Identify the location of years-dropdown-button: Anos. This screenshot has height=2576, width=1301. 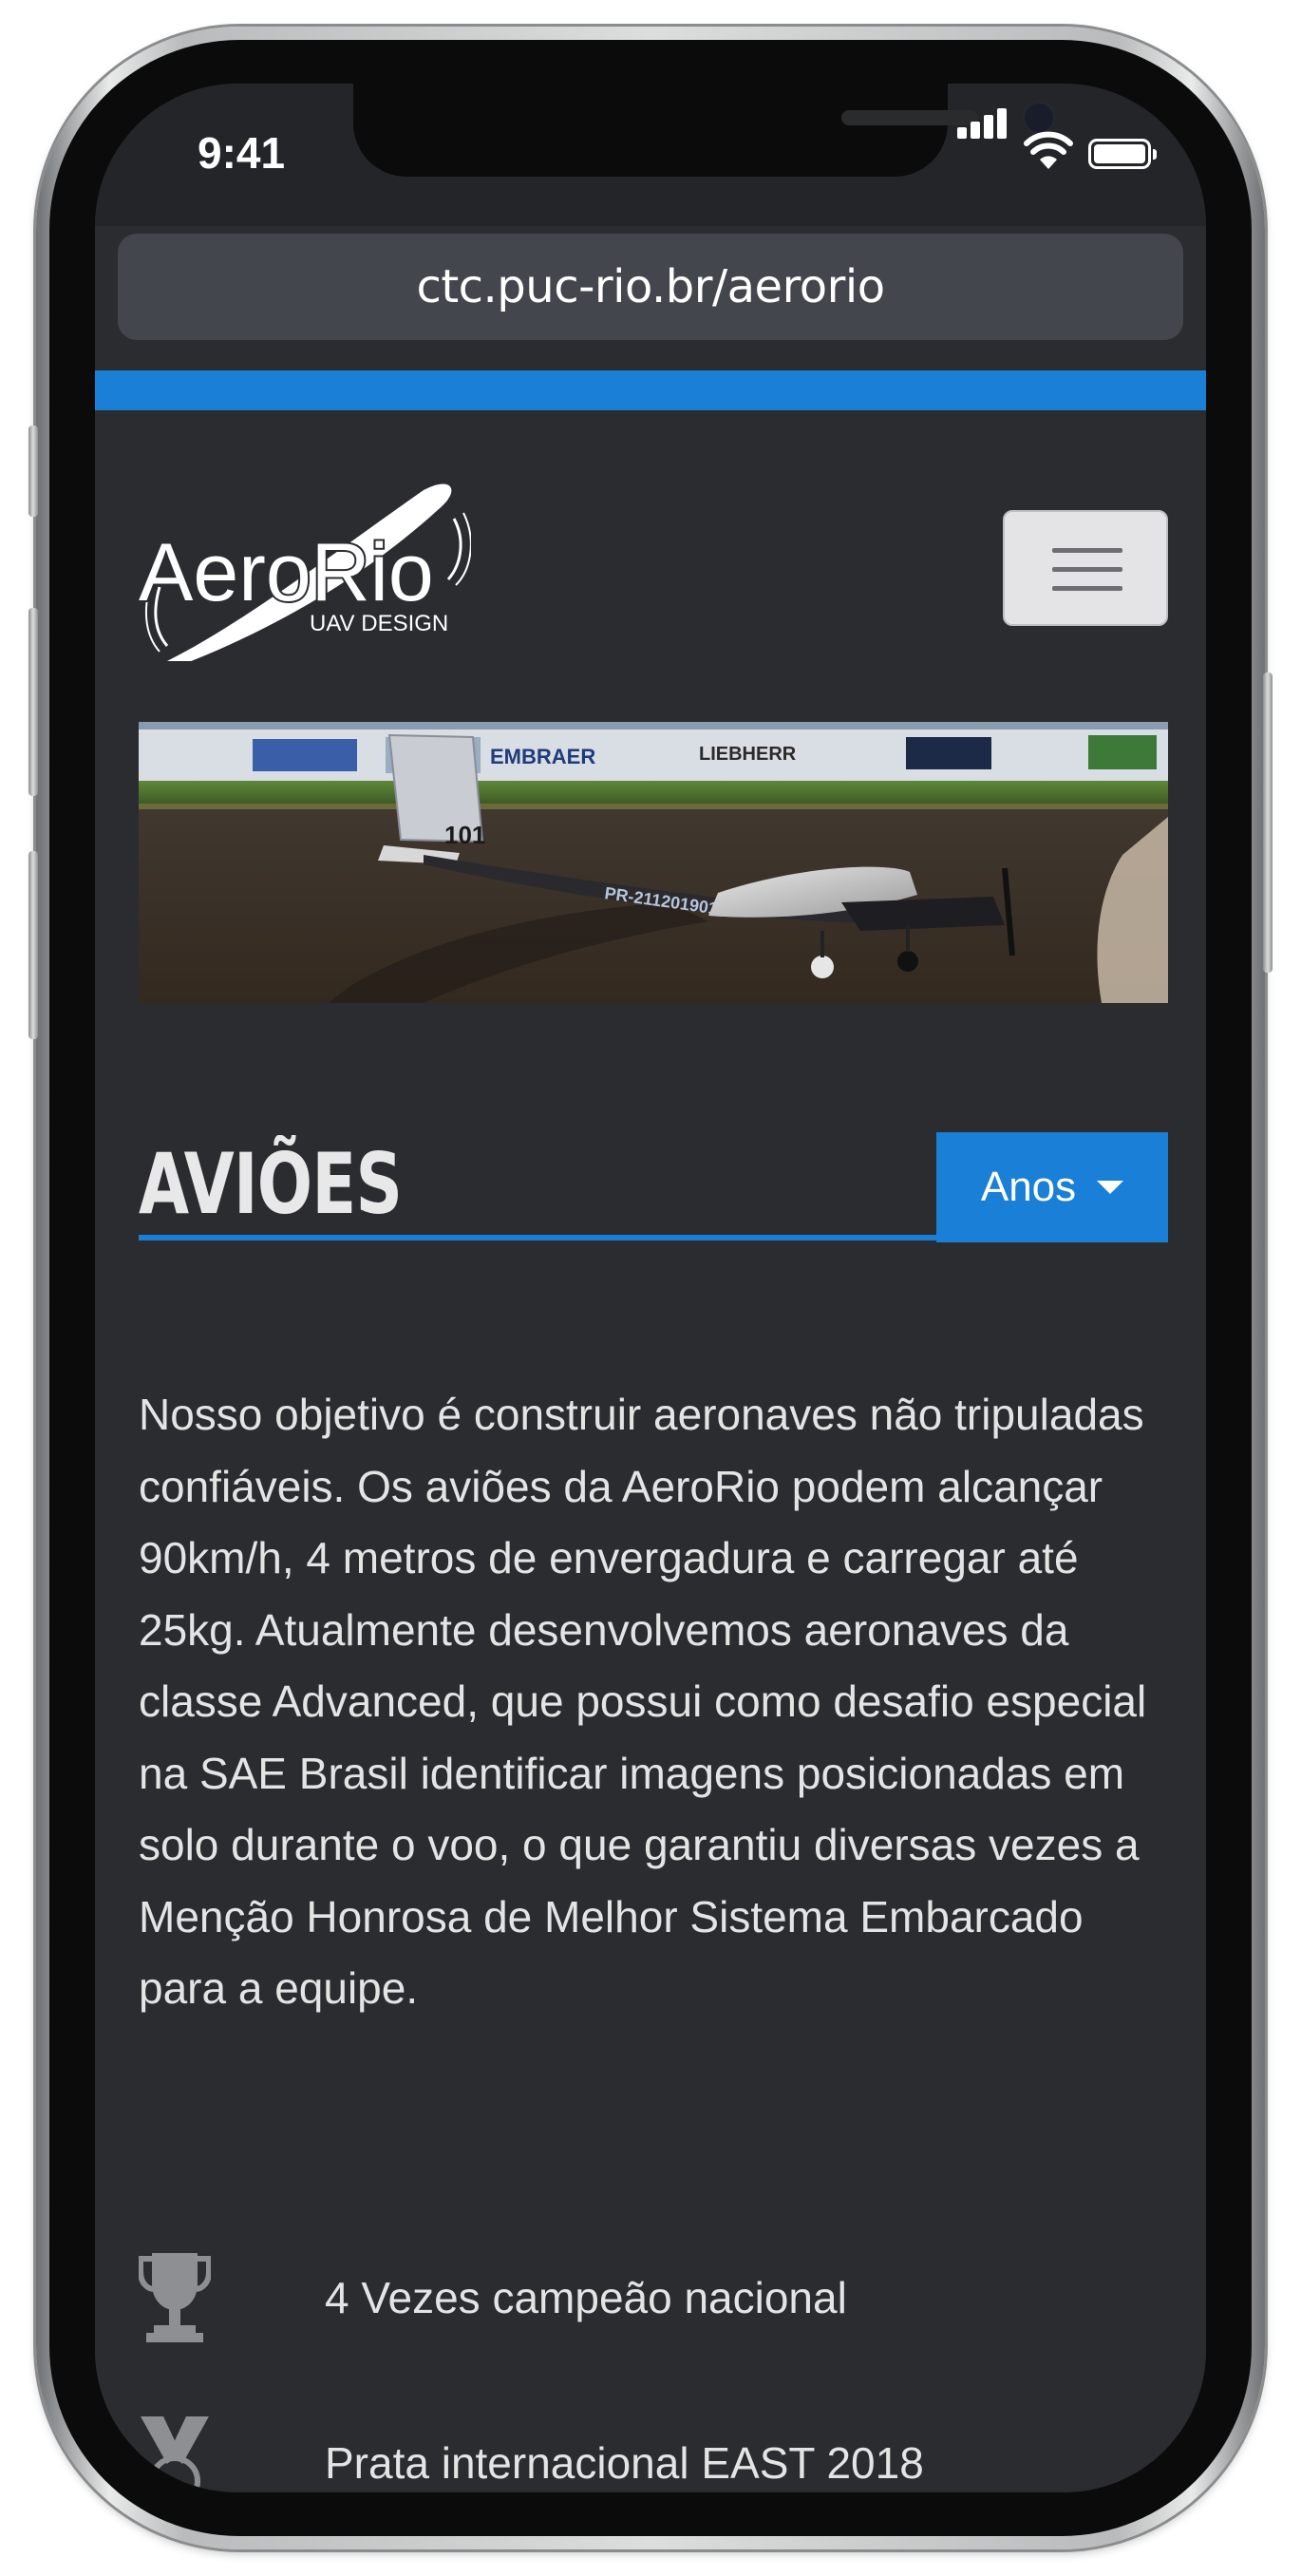
(1052, 1187).